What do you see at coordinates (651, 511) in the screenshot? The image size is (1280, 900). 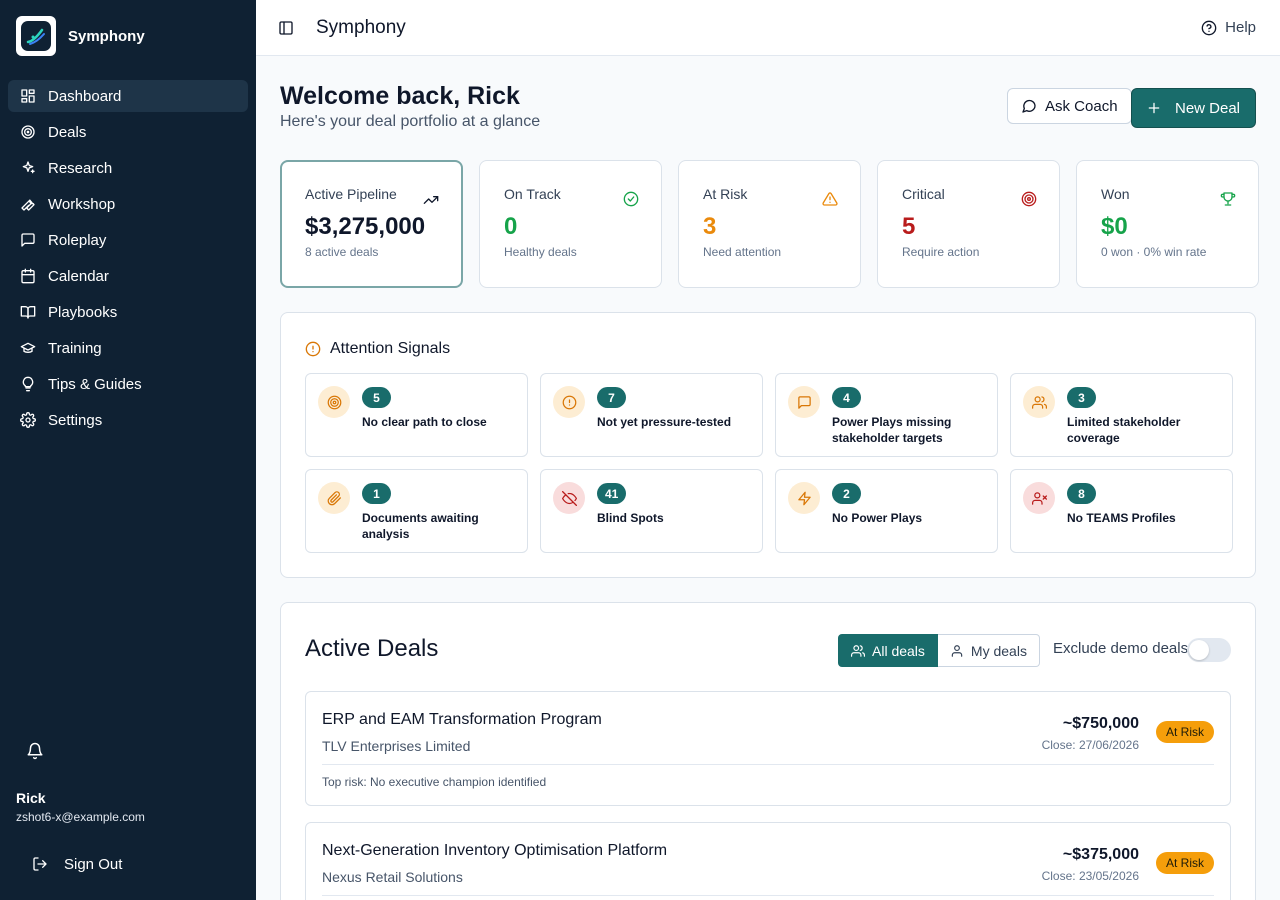 I see `signal-card-blind-spots: 41 Blind Spots` at bounding box center [651, 511].